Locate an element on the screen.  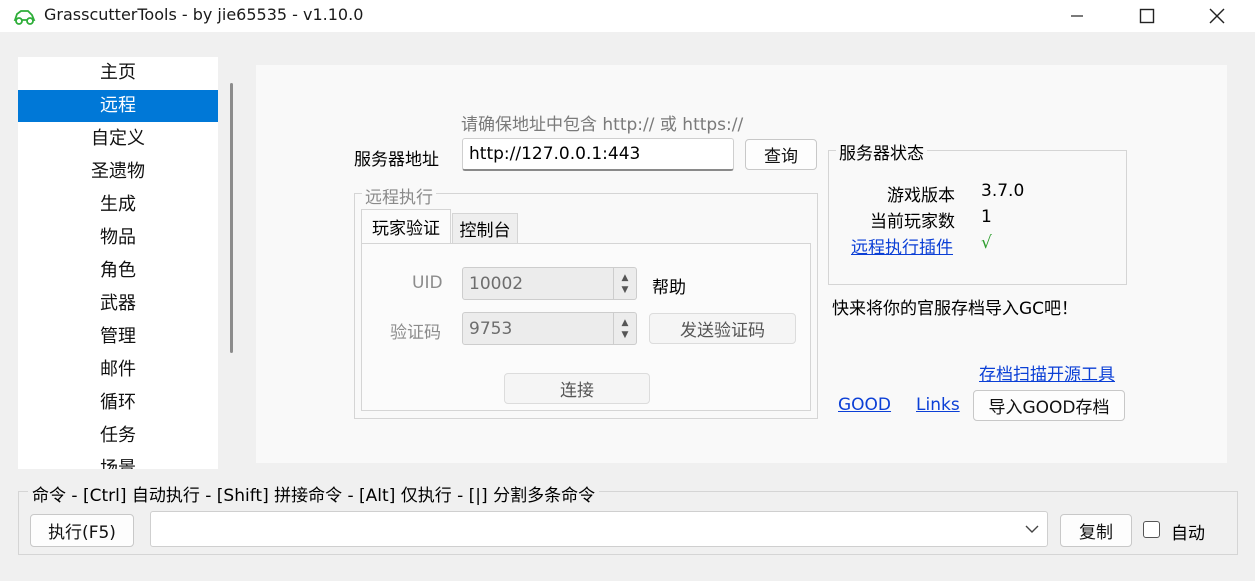
sidebar-item-custom: 自定义 is located at coordinates (118, 139).